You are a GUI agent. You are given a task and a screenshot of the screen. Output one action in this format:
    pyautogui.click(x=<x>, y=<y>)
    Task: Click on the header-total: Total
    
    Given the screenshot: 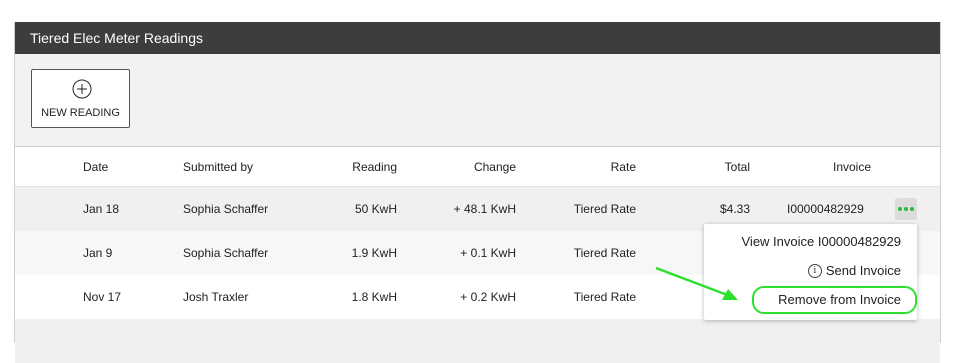 What is the action you would take?
    pyautogui.click(x=737, y=166)
    